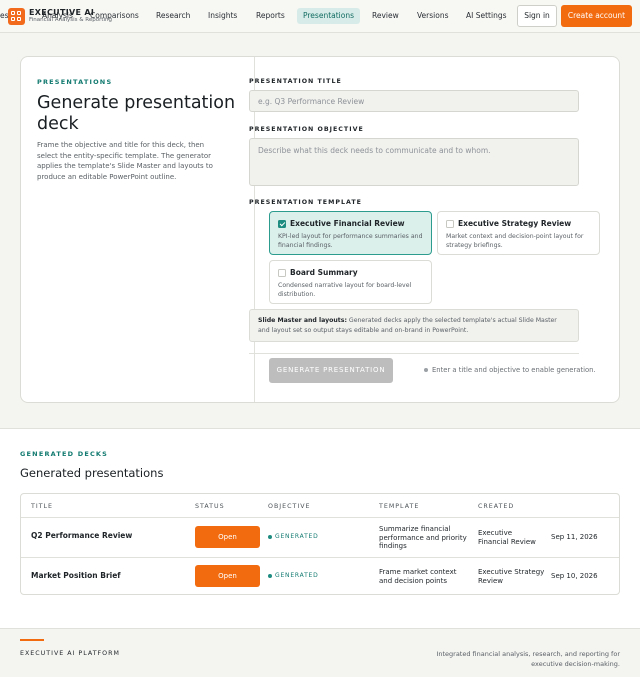  Describe the element at coordinates (289, 506) in the screenshot. I see `column-header-objective: OBJECTIVE` at that location.